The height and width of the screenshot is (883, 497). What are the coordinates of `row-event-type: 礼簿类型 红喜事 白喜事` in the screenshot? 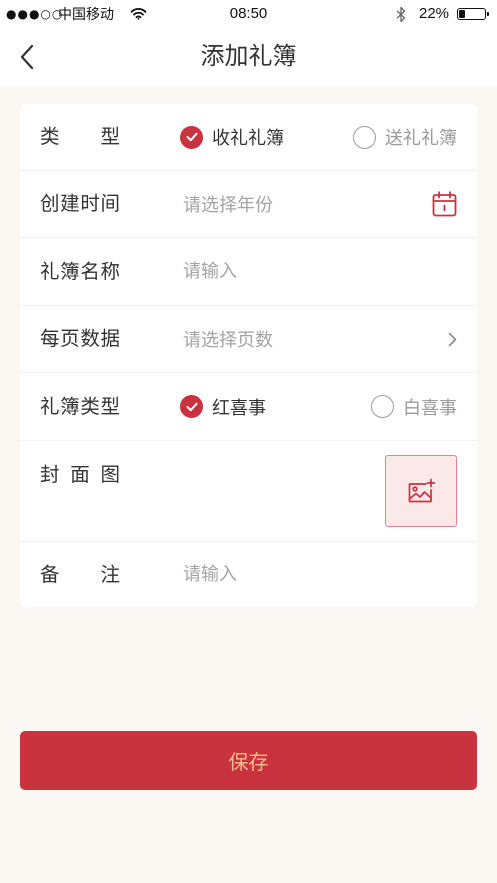 It's located at (248, 407).